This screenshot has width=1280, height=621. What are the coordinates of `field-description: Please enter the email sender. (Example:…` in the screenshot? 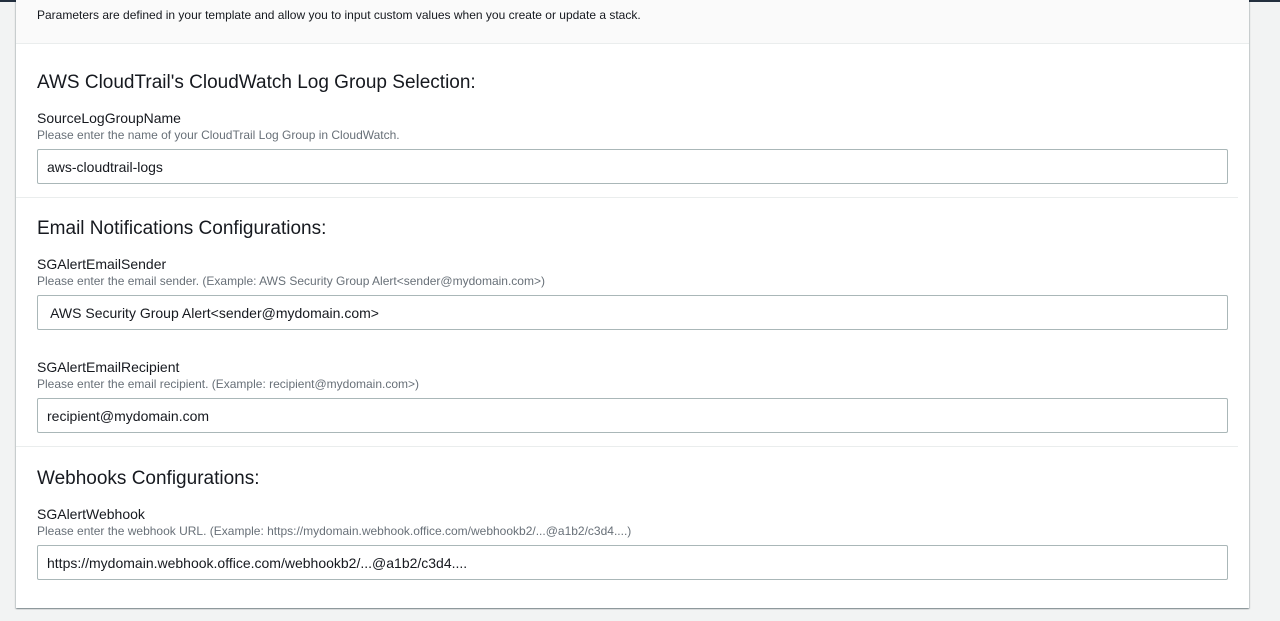 It's located at (291, 281).